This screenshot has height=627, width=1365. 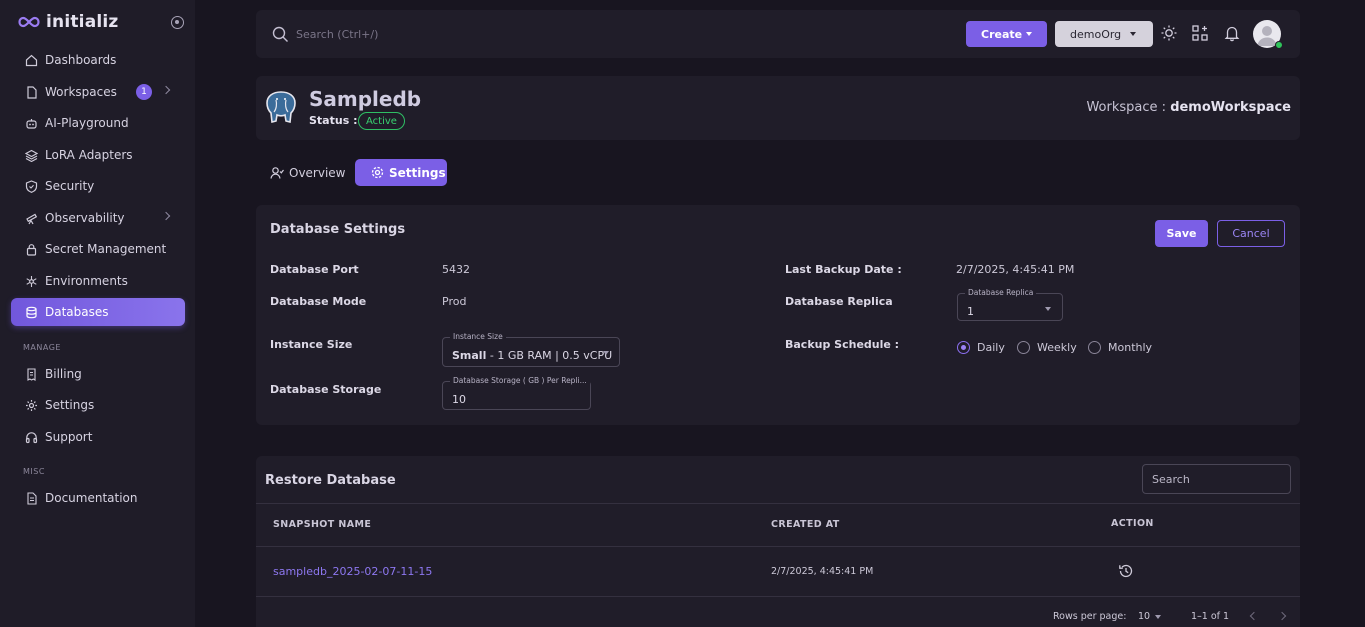 I want to click on search-icon, so click(x=280, y=34).